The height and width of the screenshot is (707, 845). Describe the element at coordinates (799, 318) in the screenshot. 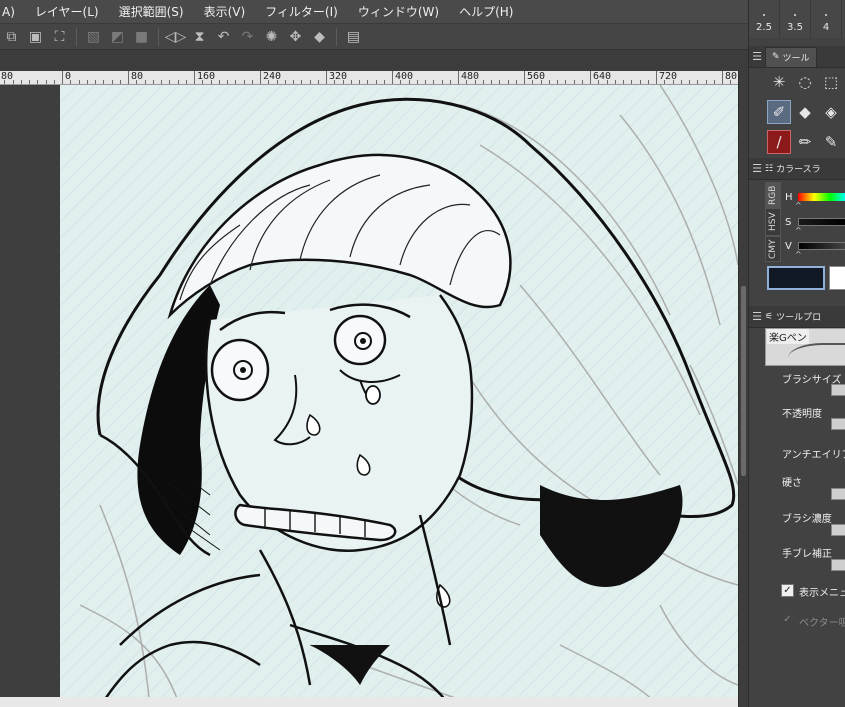

I see `tab-tool-property-label: ツールプロ` at that location.